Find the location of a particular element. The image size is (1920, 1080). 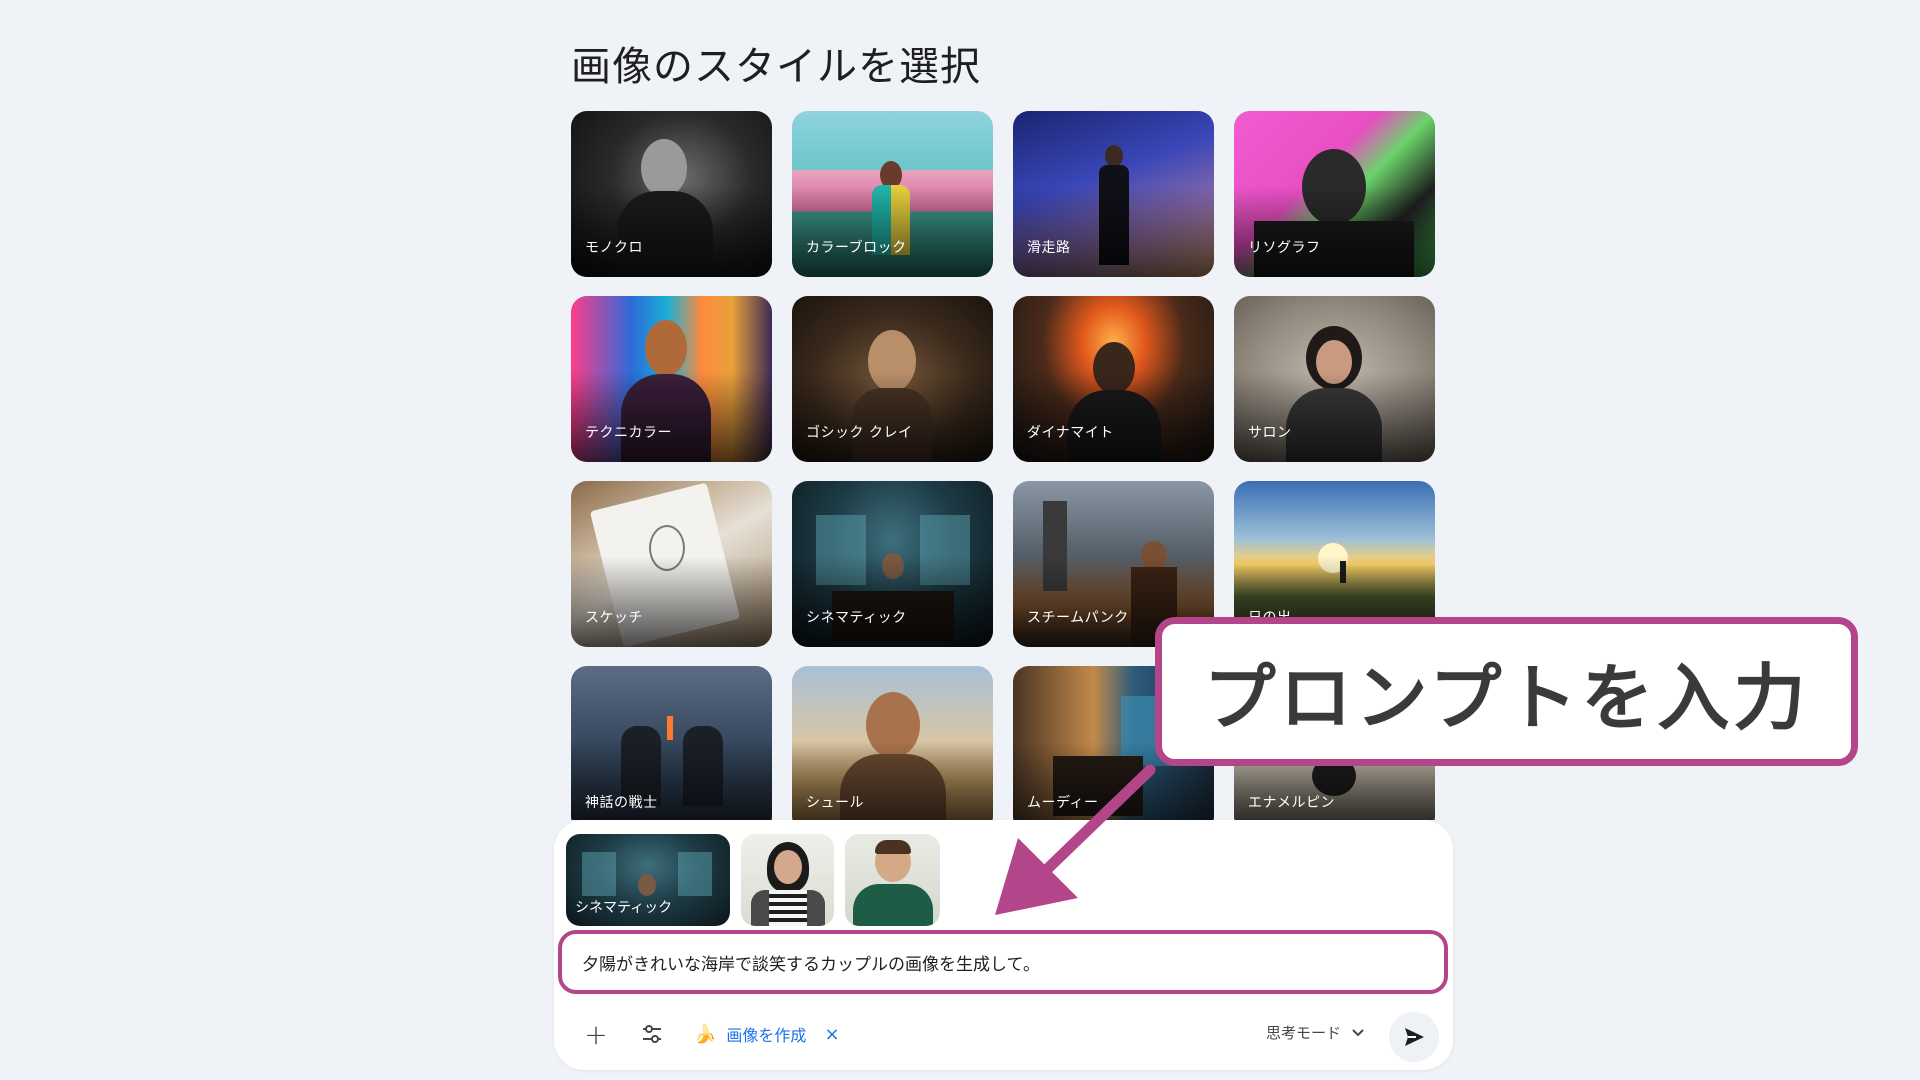

prompt-input: 夕陽がきれいな海岸で談笑するカップルの画像を生成して。 is located at coordinates (1003, 962).